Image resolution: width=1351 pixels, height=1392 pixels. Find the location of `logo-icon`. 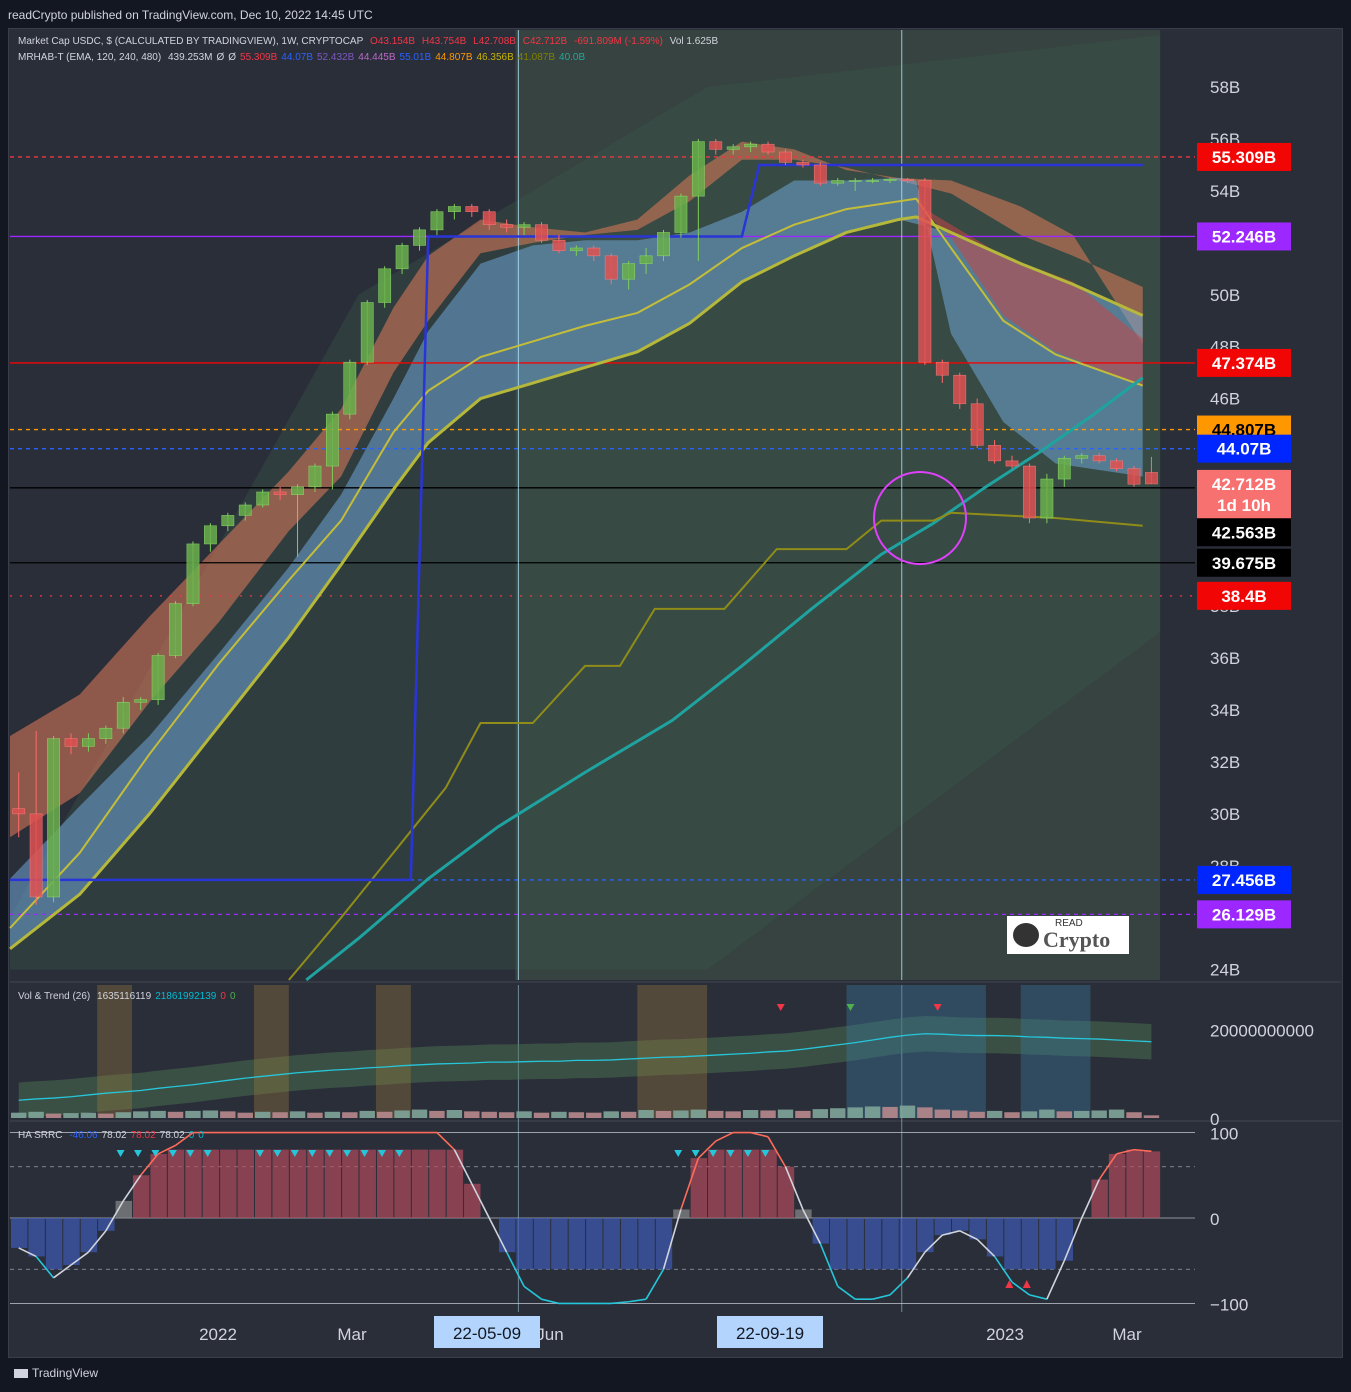

logo-icon is located at coordinates (1026, 935).